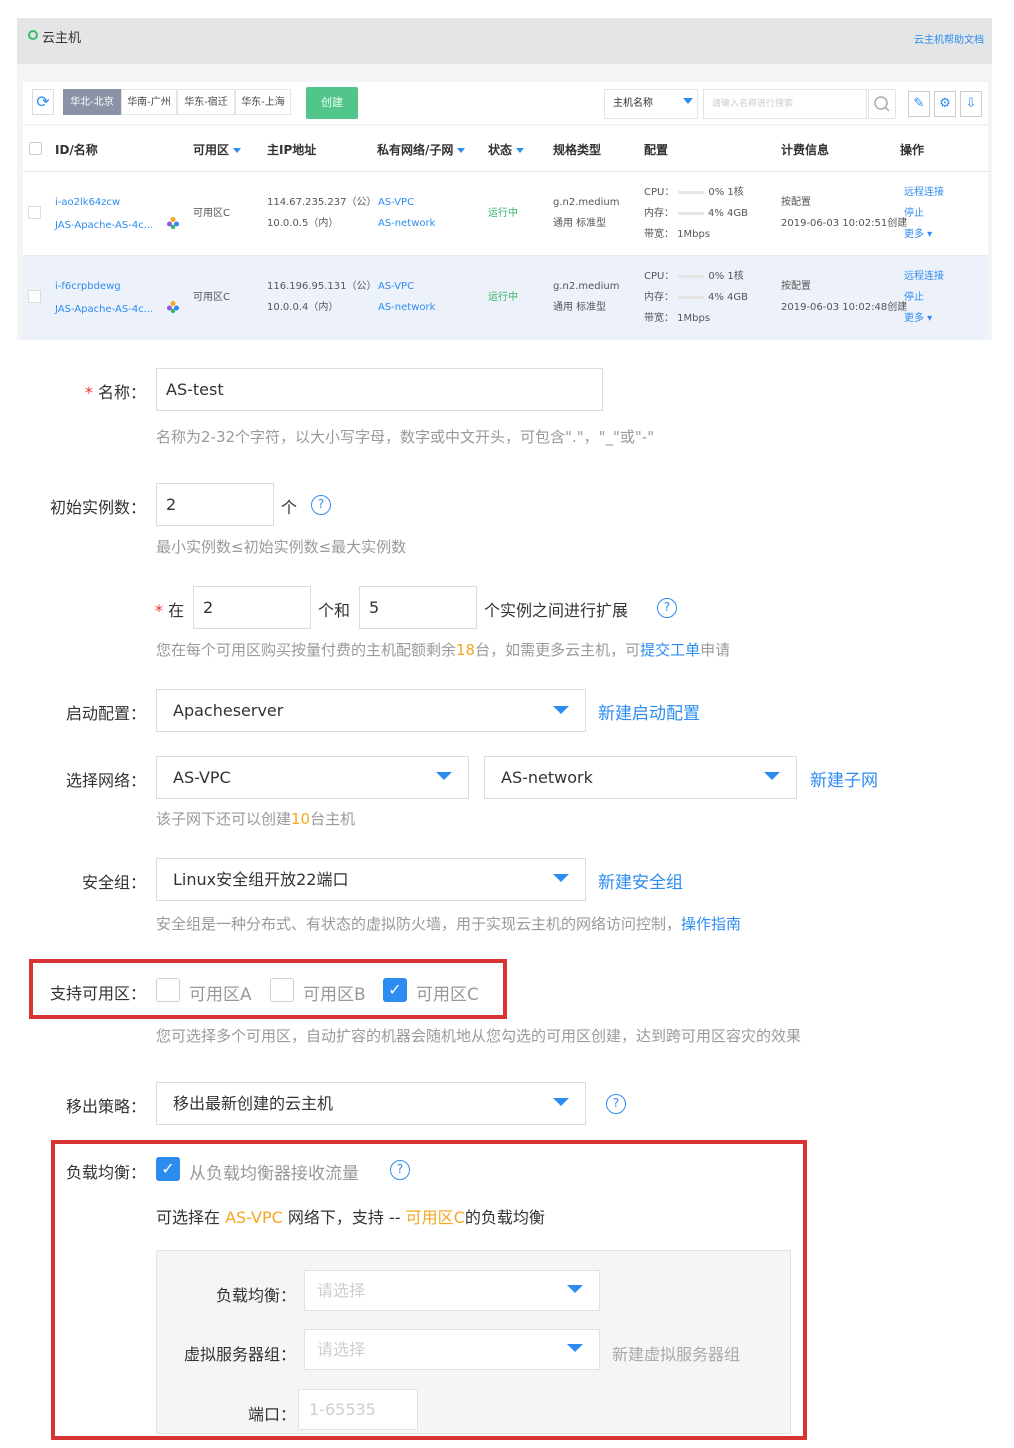 This screenshot has width=1014, height=1448. Describe the element at coordinates (928, 234) in the screenshot. I see `chevron-down-icon: ▾` at that location.